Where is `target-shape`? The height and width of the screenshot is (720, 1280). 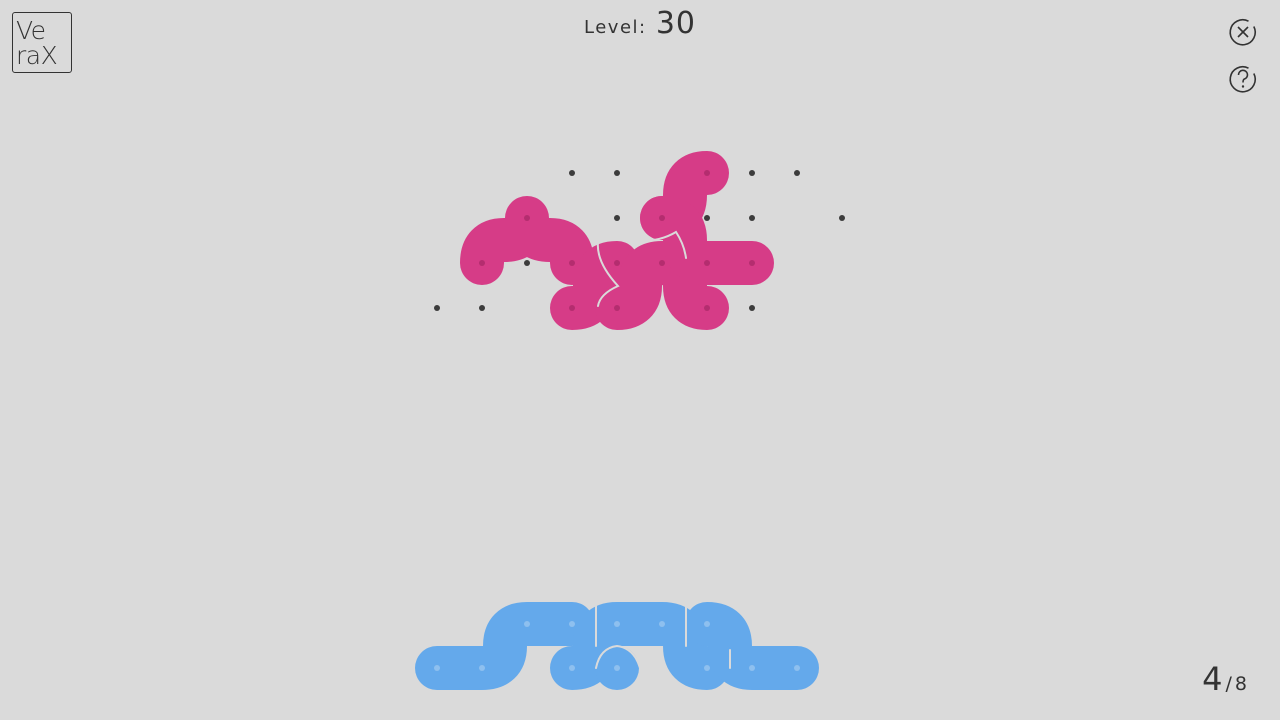 target-shape is located at coordinates (617, 240).